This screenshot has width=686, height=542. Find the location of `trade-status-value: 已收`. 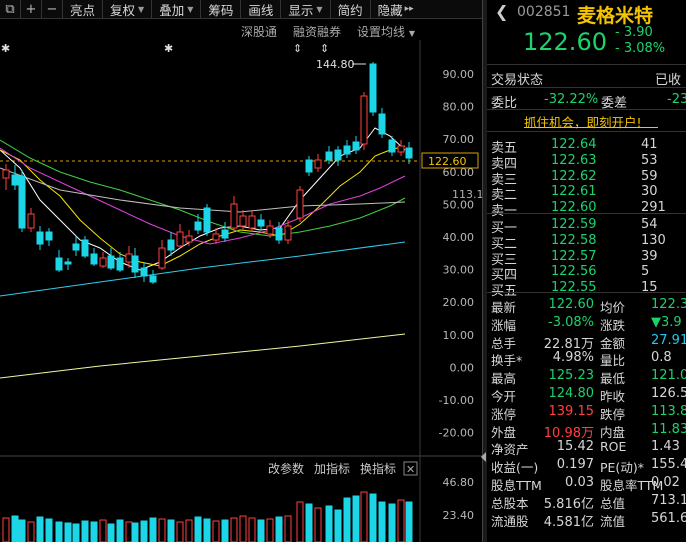

trade-status-value: 已收 is located at coordinates (668, 80).